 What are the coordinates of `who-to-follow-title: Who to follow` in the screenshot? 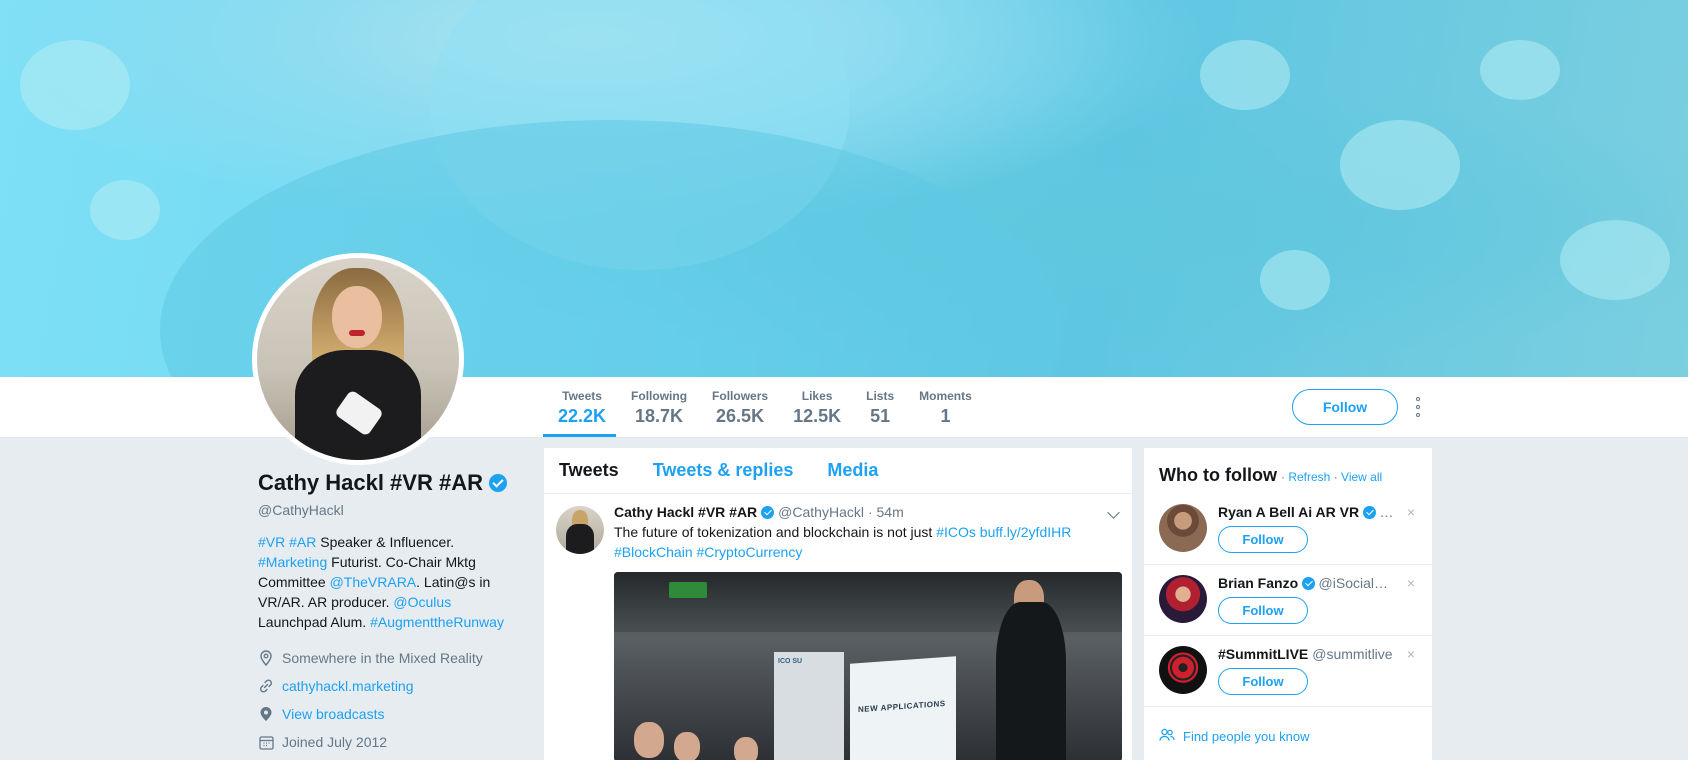 It's located at (1218, 475).